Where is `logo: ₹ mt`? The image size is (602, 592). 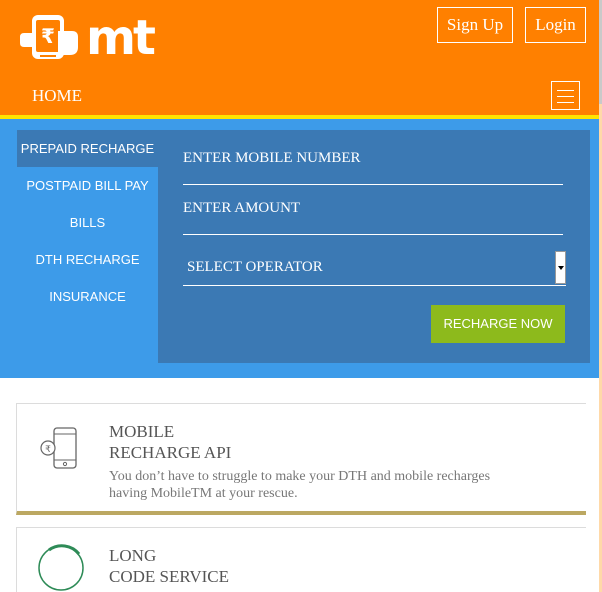 logo: ₹ mt is located at coordinates (87, 38).